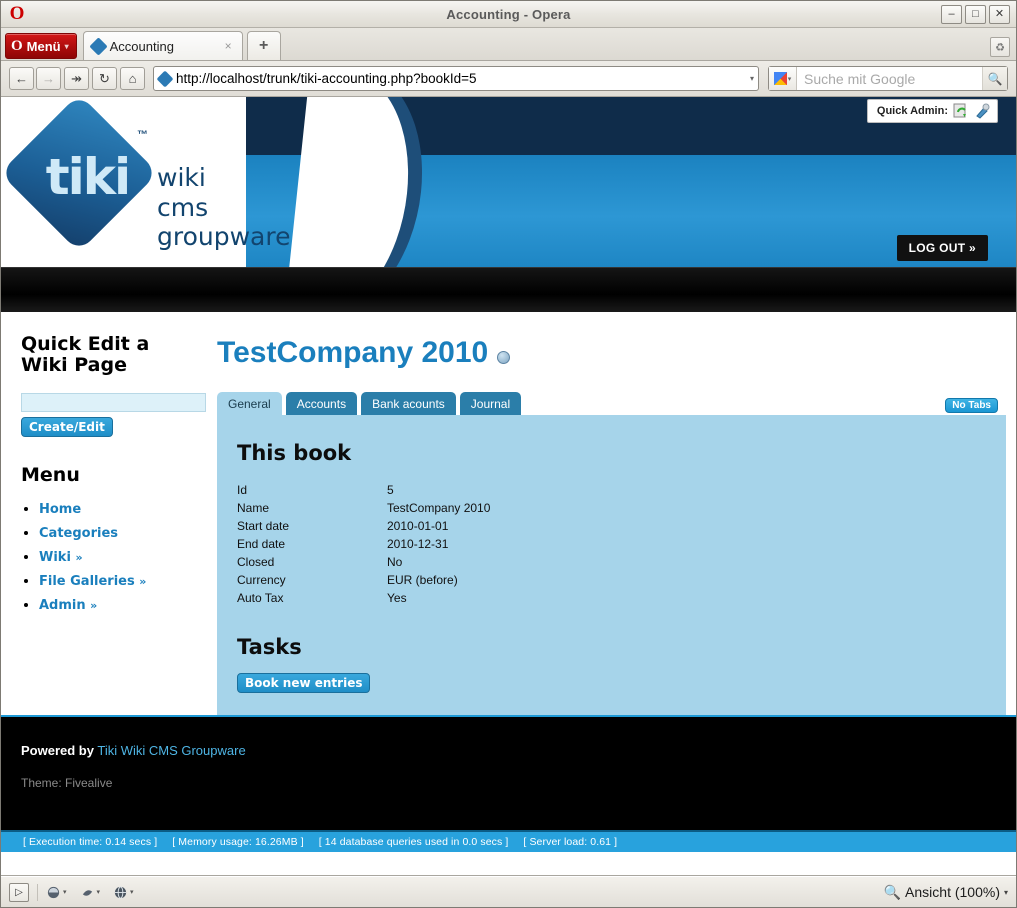 The width and height of the screenshot is (1017, 908). Describe the element at coordinates (19, 892) in the screenshot. I see `panel-toggle-icon: ▷` at that location.